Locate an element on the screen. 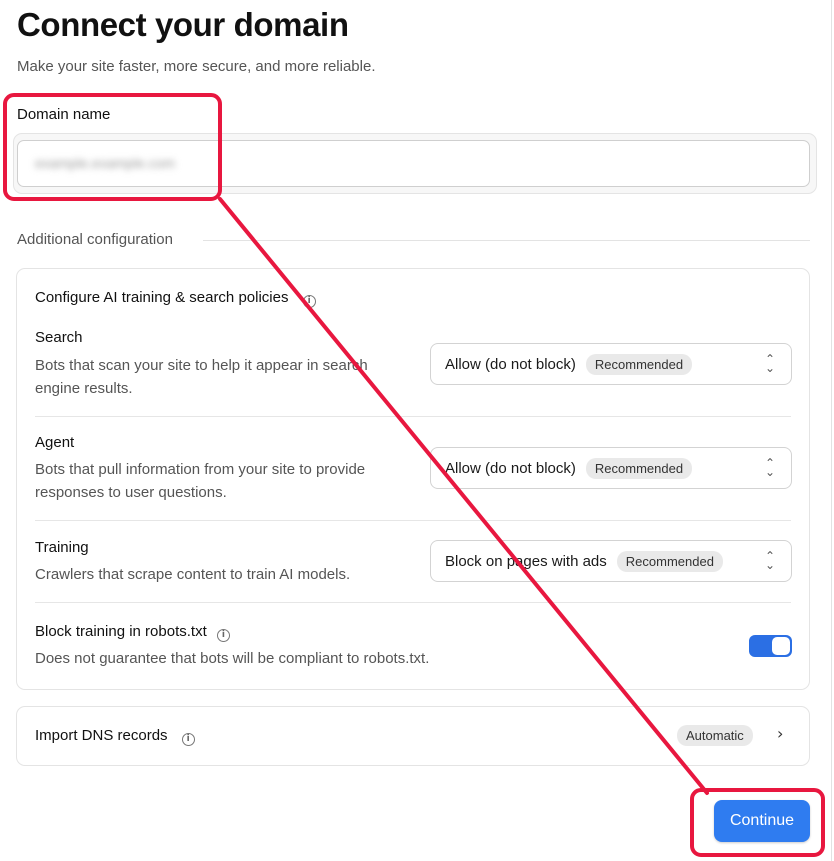 The image size is (834, 861). robots-training-name-text: Block training in robots.txt is located at coordinates (121, 631).